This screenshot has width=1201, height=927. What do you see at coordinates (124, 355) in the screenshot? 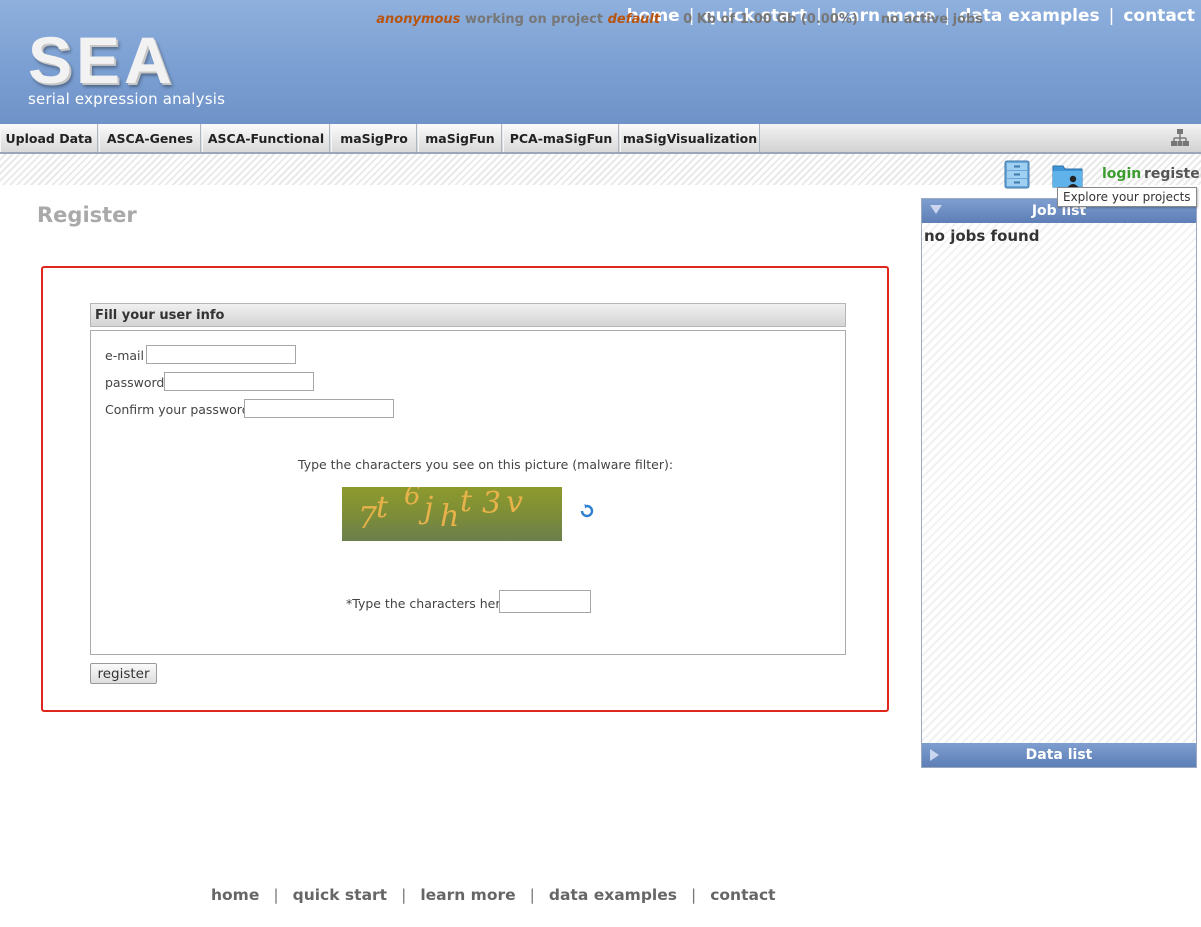
I see `email-label: e-mail` at bounding box center [124, 355].